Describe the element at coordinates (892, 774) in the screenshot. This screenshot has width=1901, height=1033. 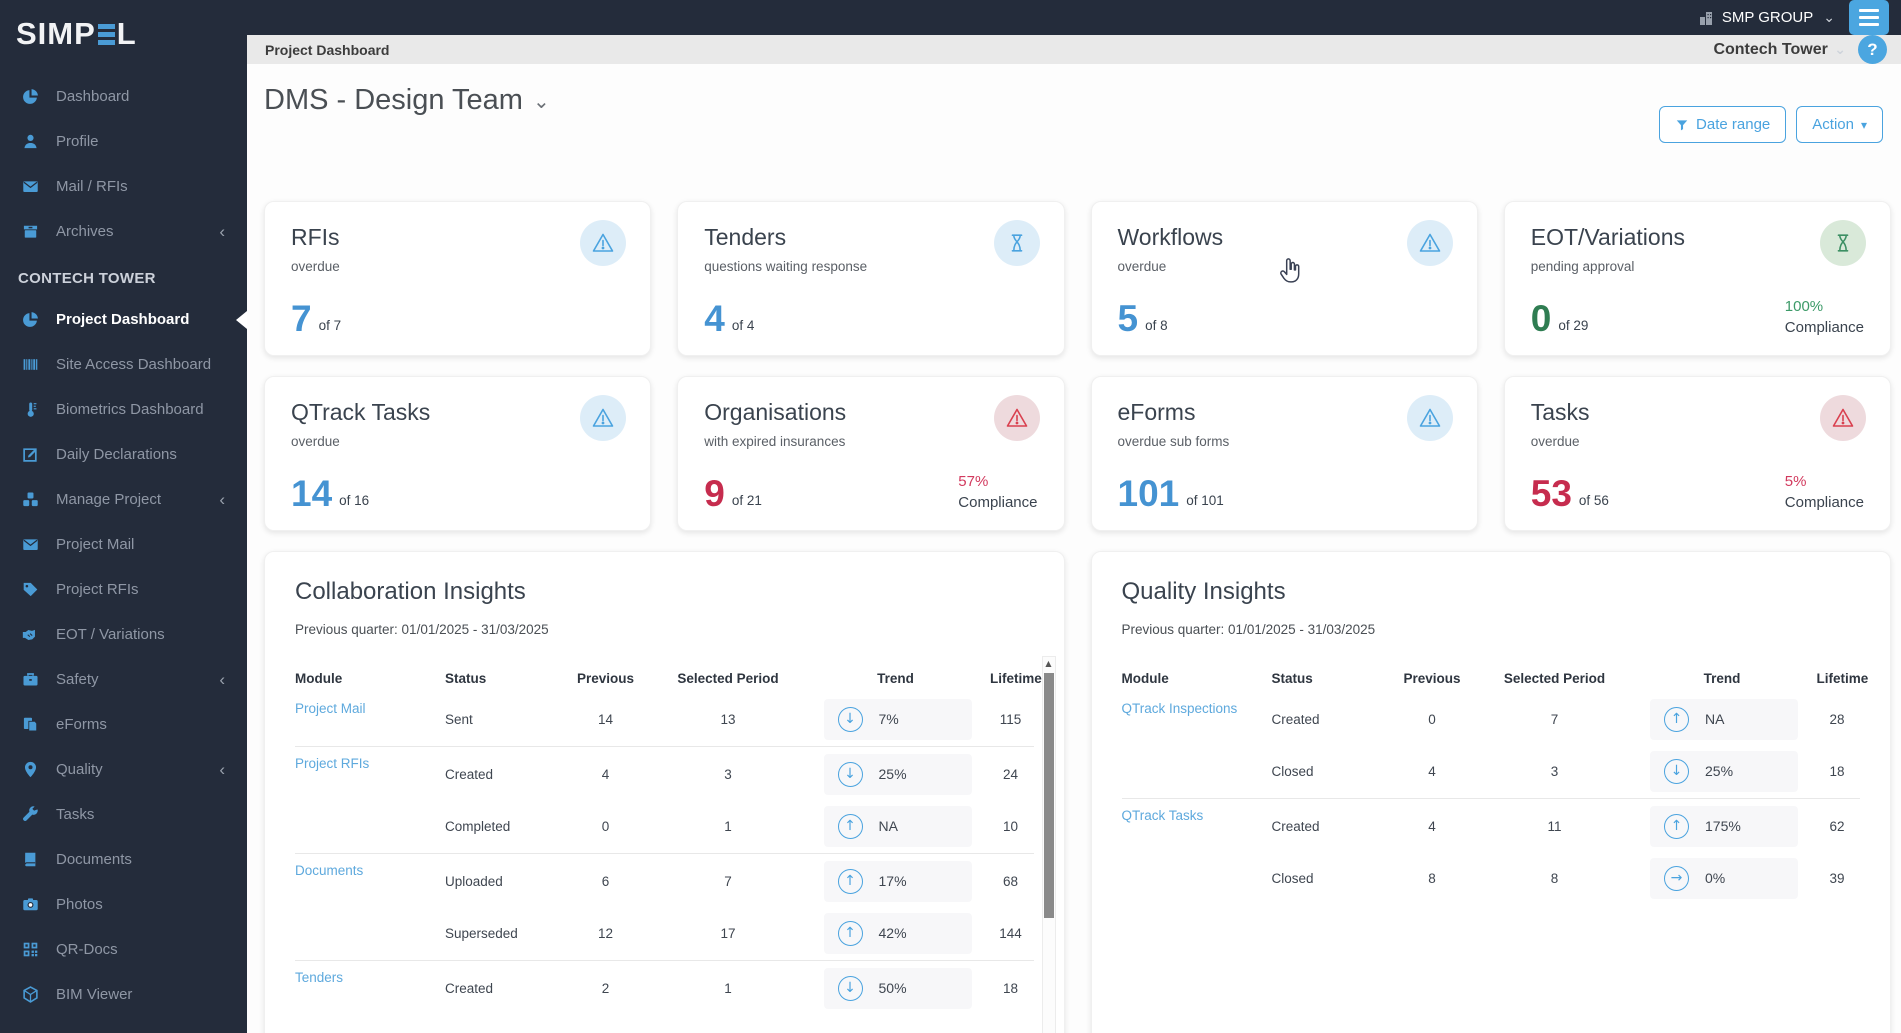
I see `trend-value: 25%` at that location.